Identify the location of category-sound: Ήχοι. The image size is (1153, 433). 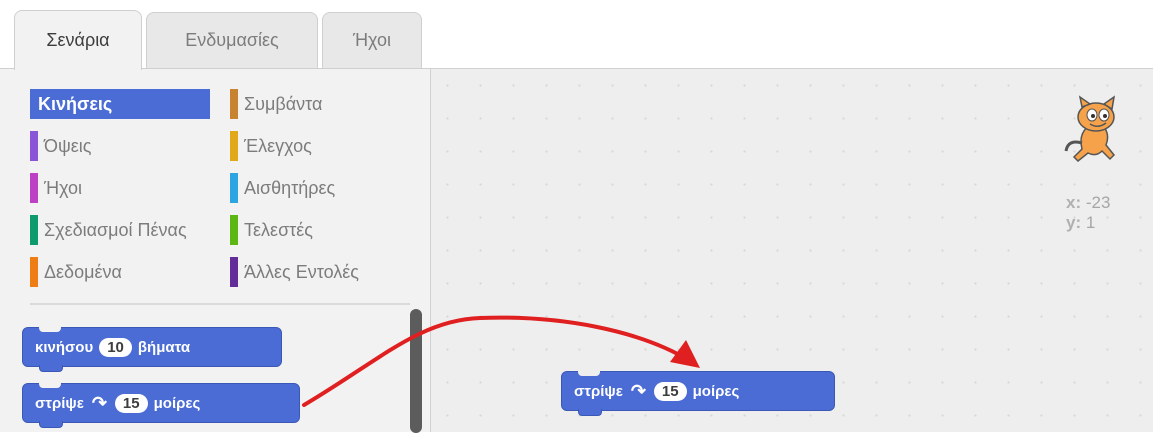
(56, 188).